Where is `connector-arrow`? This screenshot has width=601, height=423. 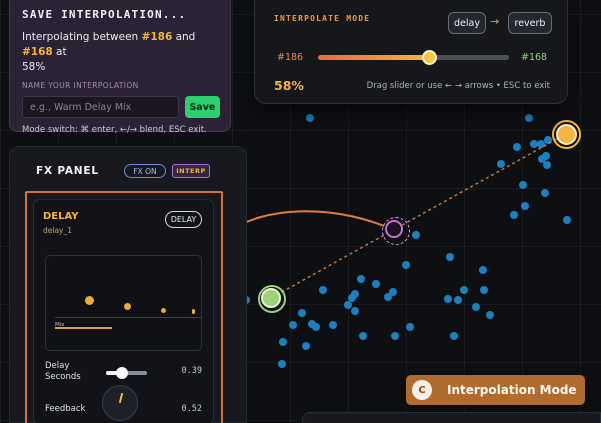 connector-arrow is located at coordinates (306, 221).